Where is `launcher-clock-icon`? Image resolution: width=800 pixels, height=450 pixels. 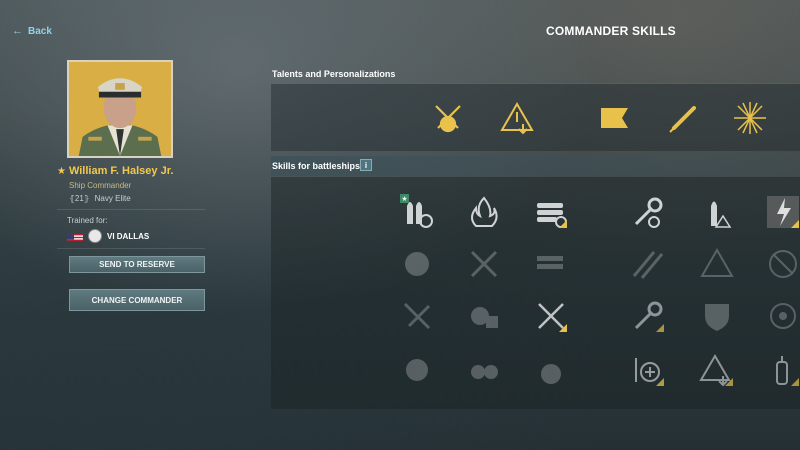 launcher-clock-icon is located at coordinates (551, 264).